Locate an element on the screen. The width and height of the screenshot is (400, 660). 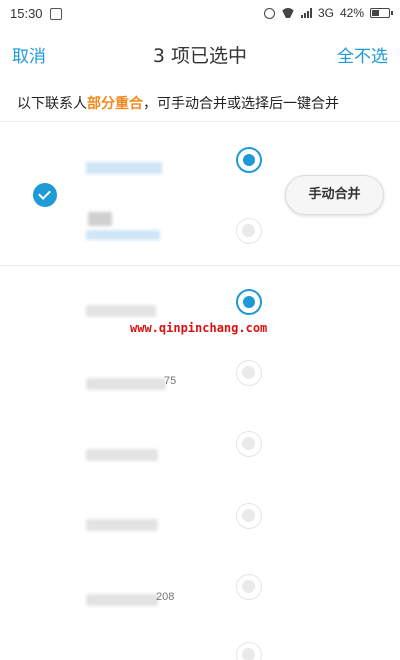
battery-percent: 42% is located at coordinates (351, 13).